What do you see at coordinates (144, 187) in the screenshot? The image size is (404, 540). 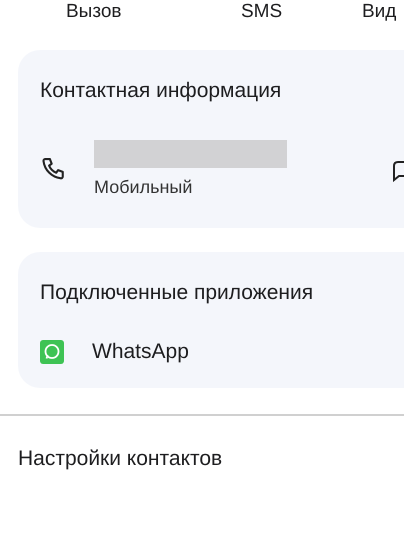 I see `phone-type: Мобильный` at bounding box center [144, 187].